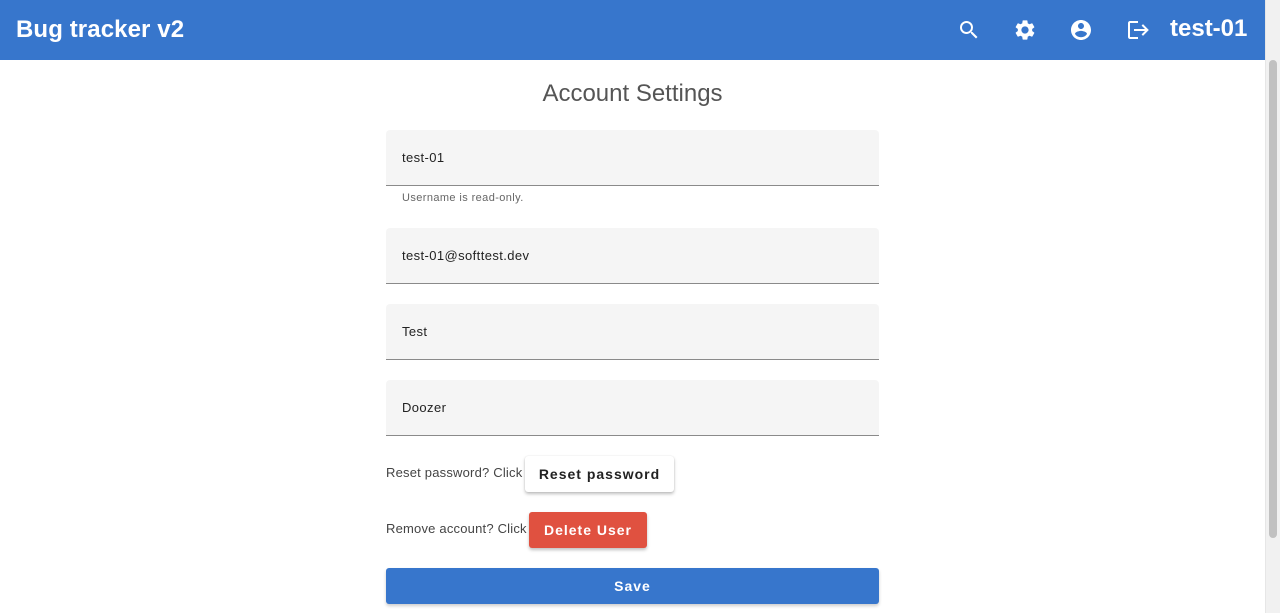  I want to click on profile-button, so click(1081, 30).